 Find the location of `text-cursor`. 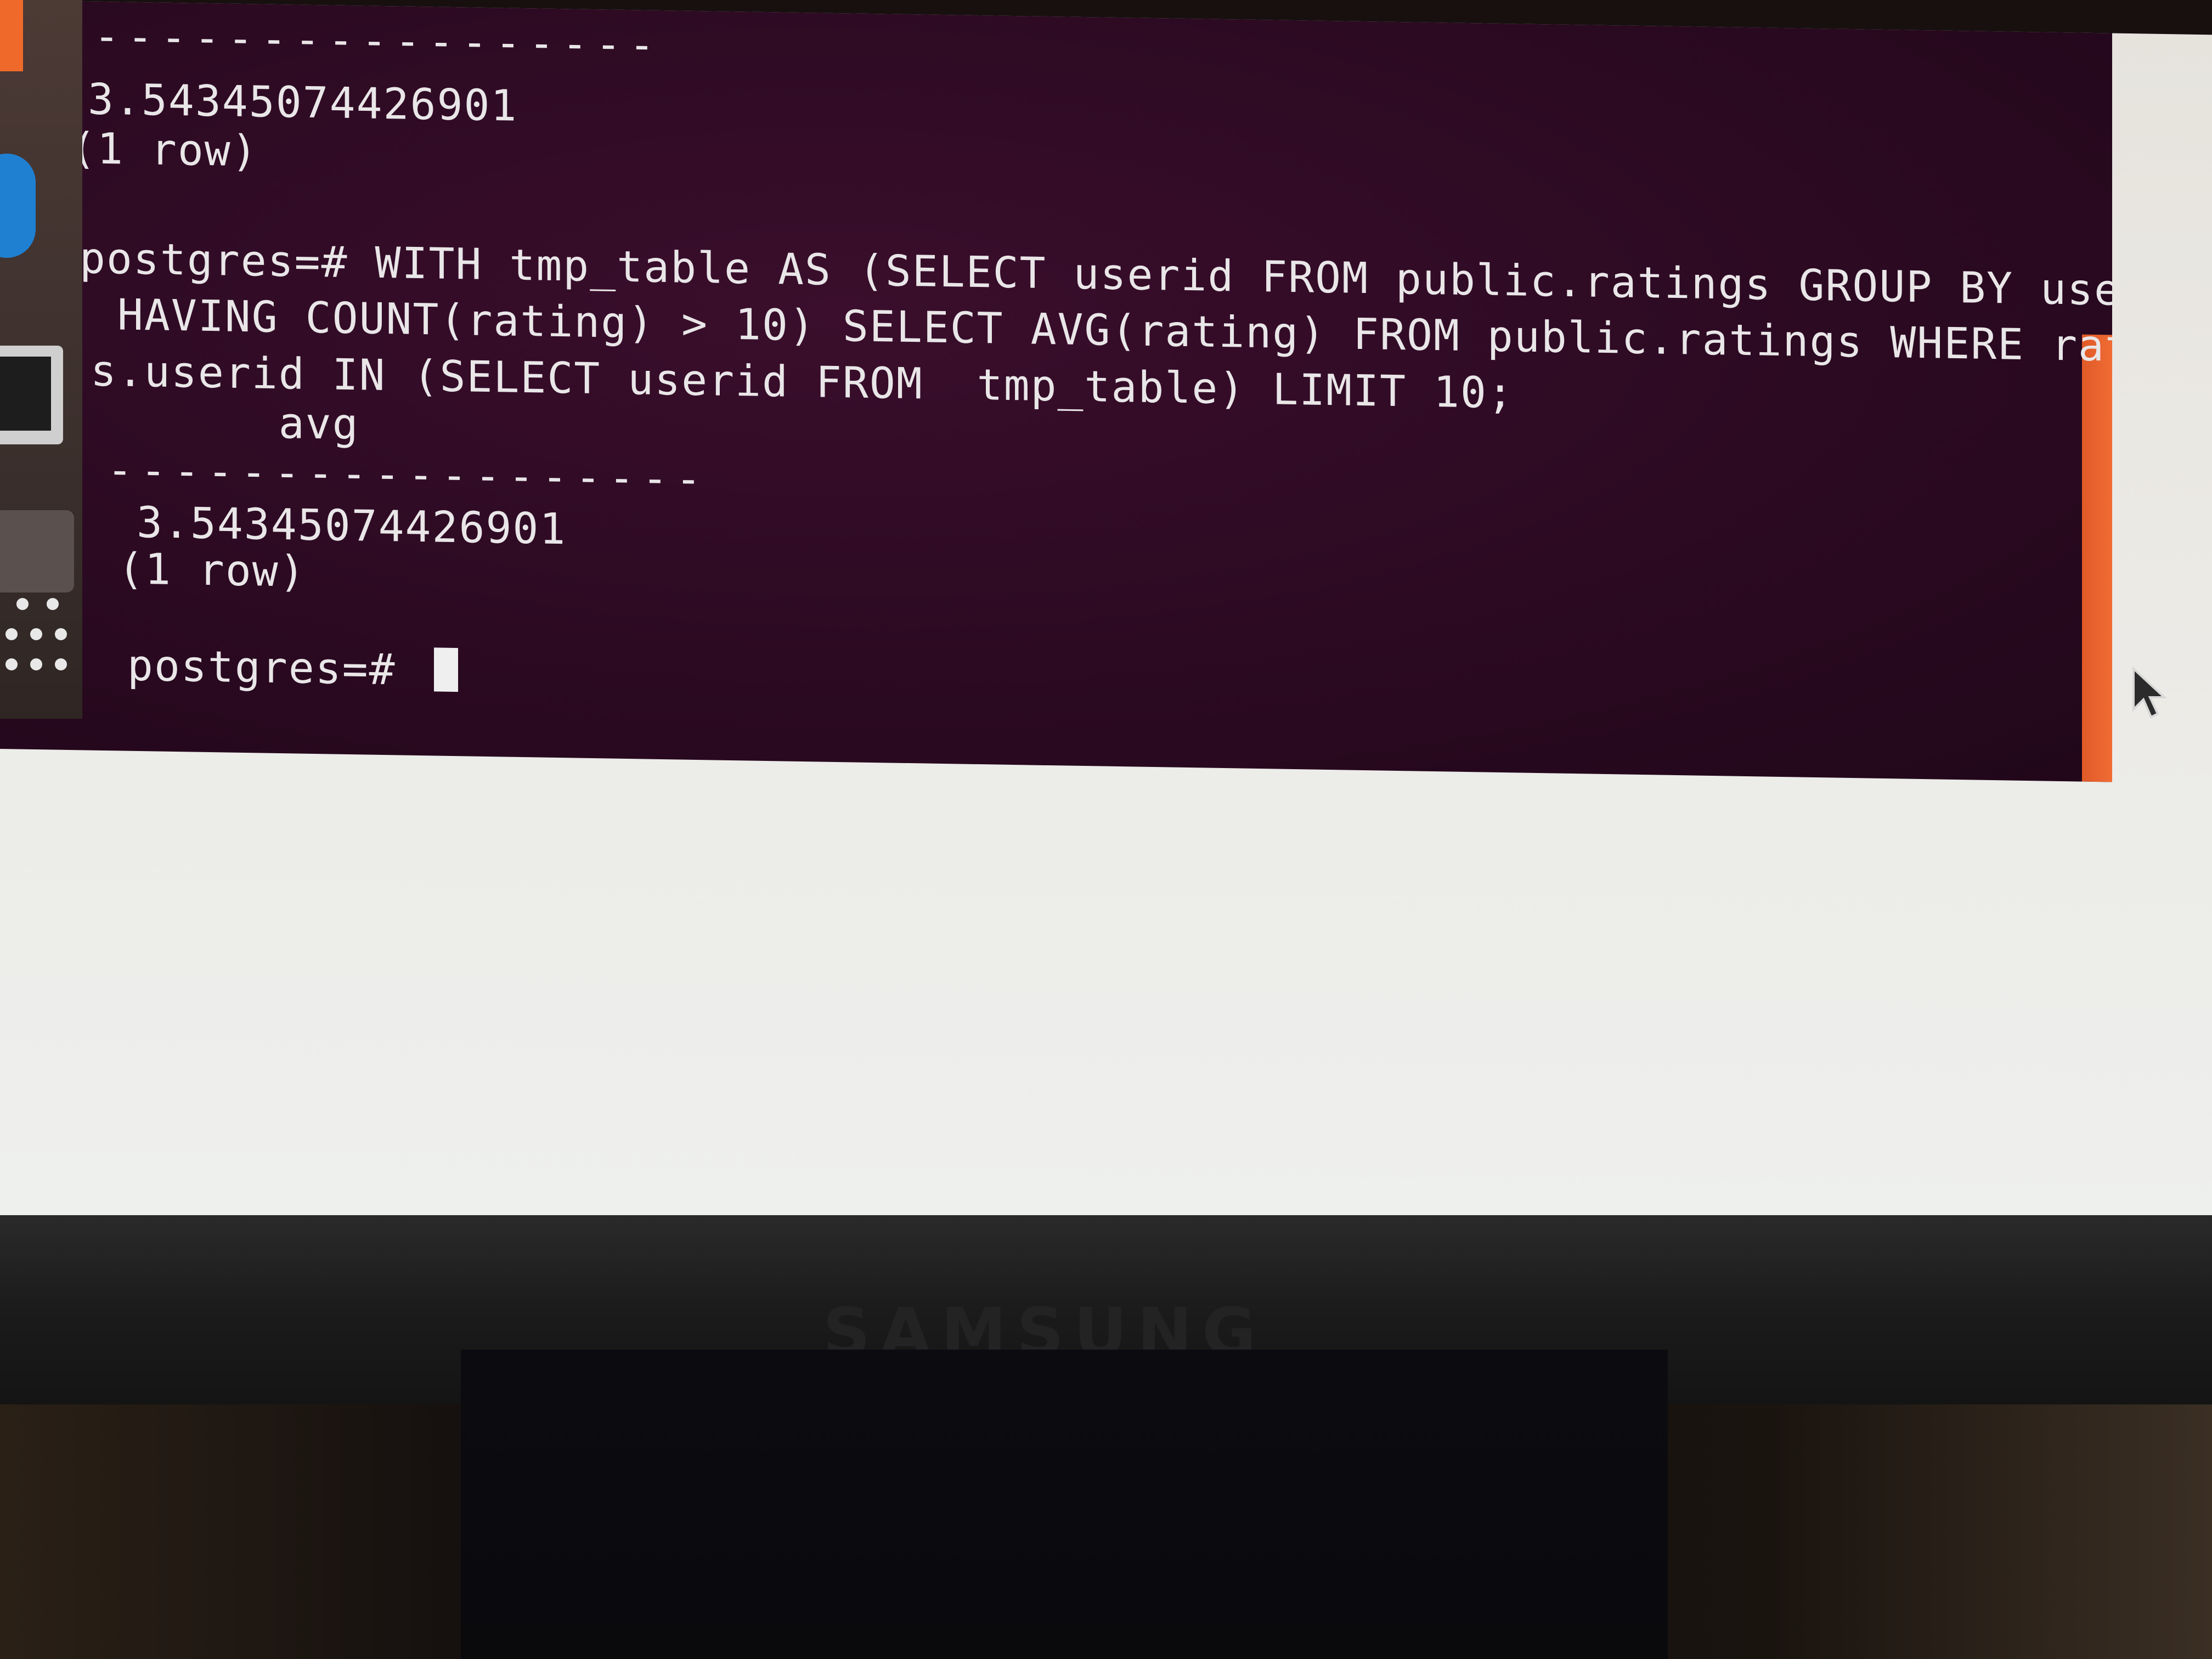

text-cursor is located at coordinates (446, 670).